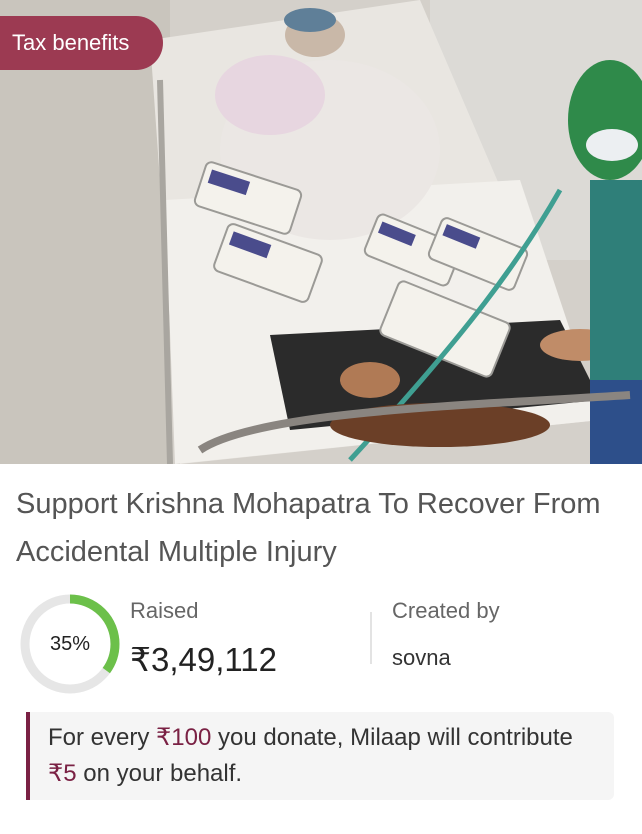 Image resolution: width=642 pixels, height=834 pixels. What do you see at coordinates (446, 610) in the screenshot?
I see `created-by-label: Created by` at bounding box center [446, 610].